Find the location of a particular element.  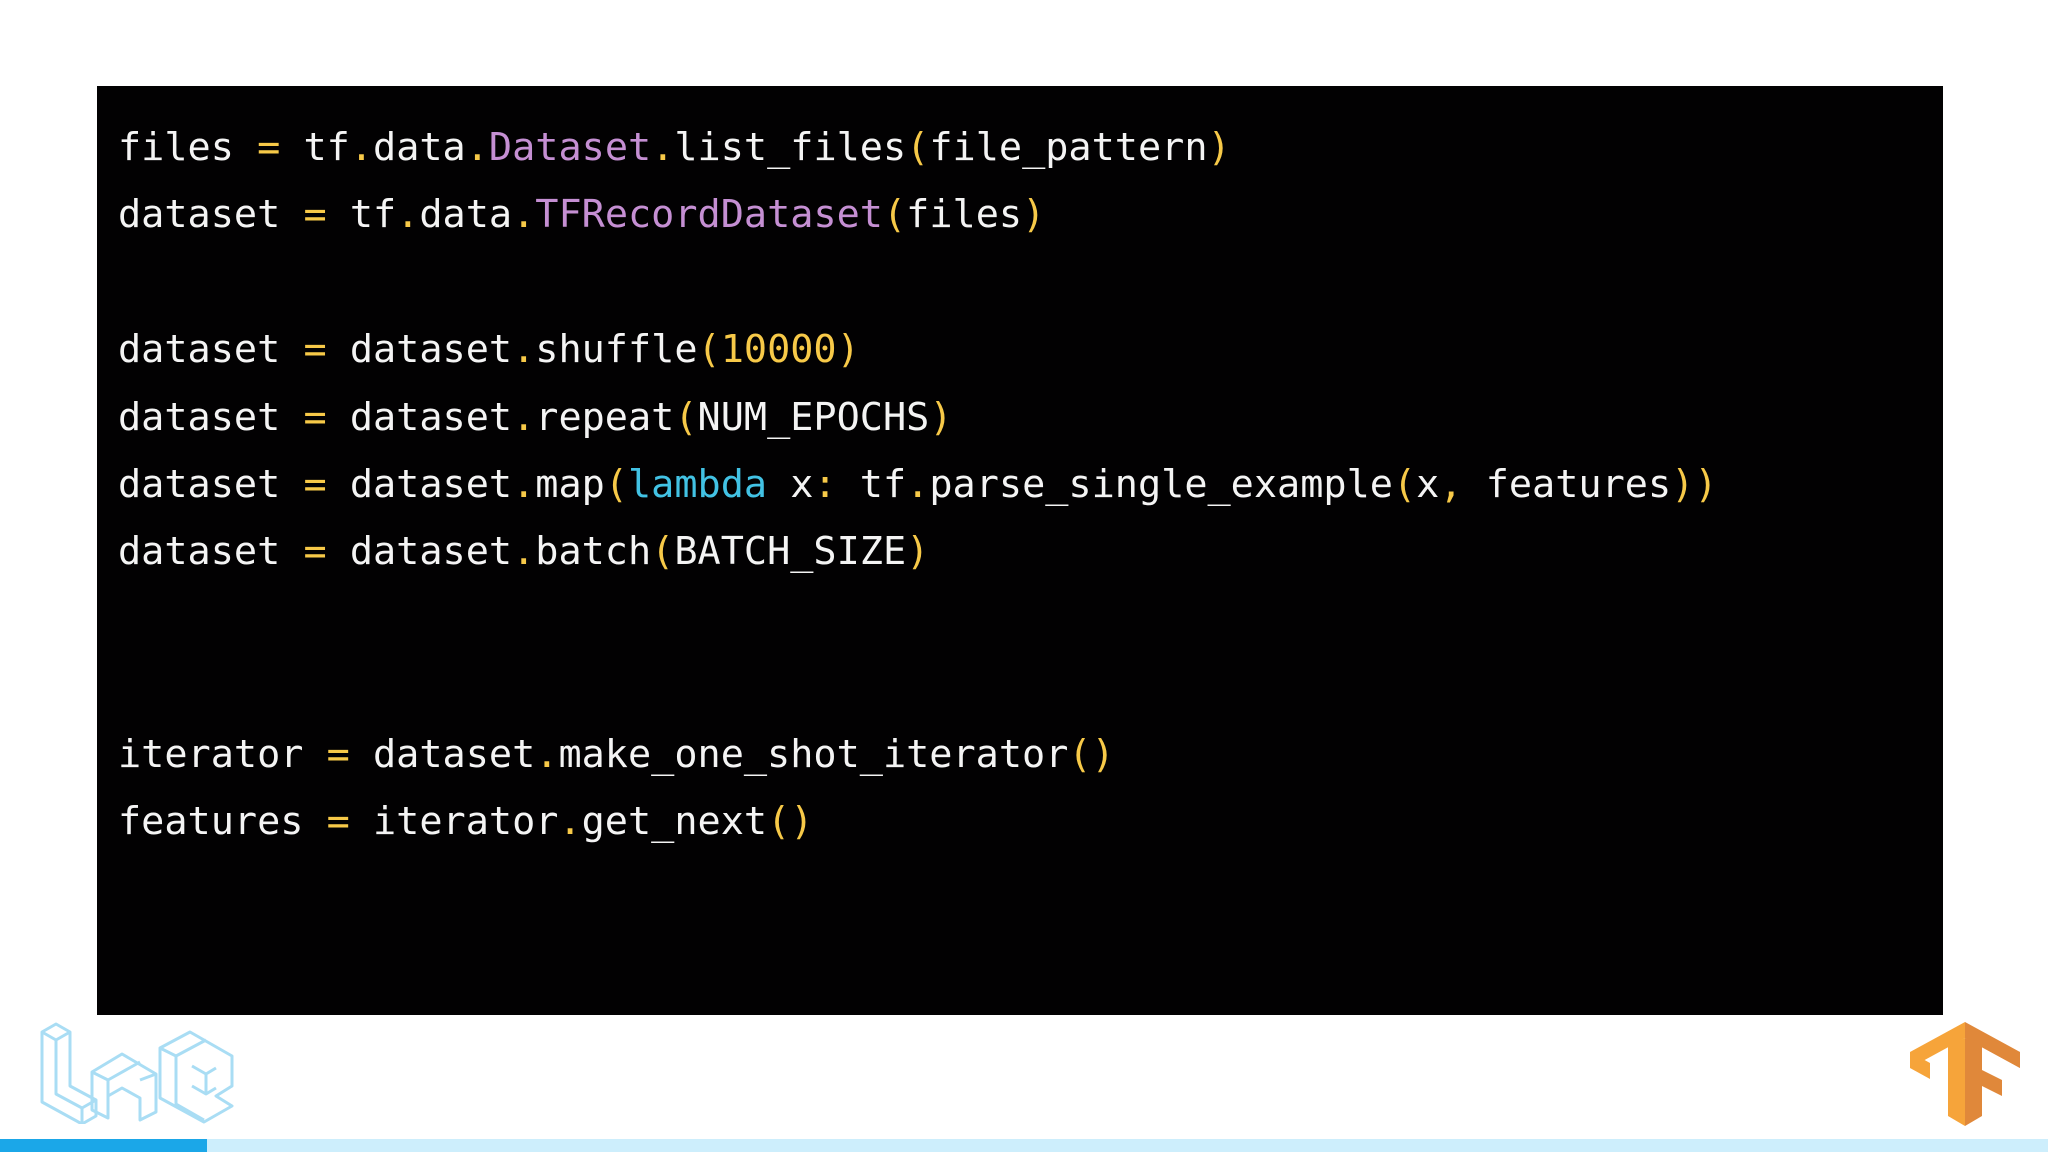

code-token: map is located at coordinates (570, 484).